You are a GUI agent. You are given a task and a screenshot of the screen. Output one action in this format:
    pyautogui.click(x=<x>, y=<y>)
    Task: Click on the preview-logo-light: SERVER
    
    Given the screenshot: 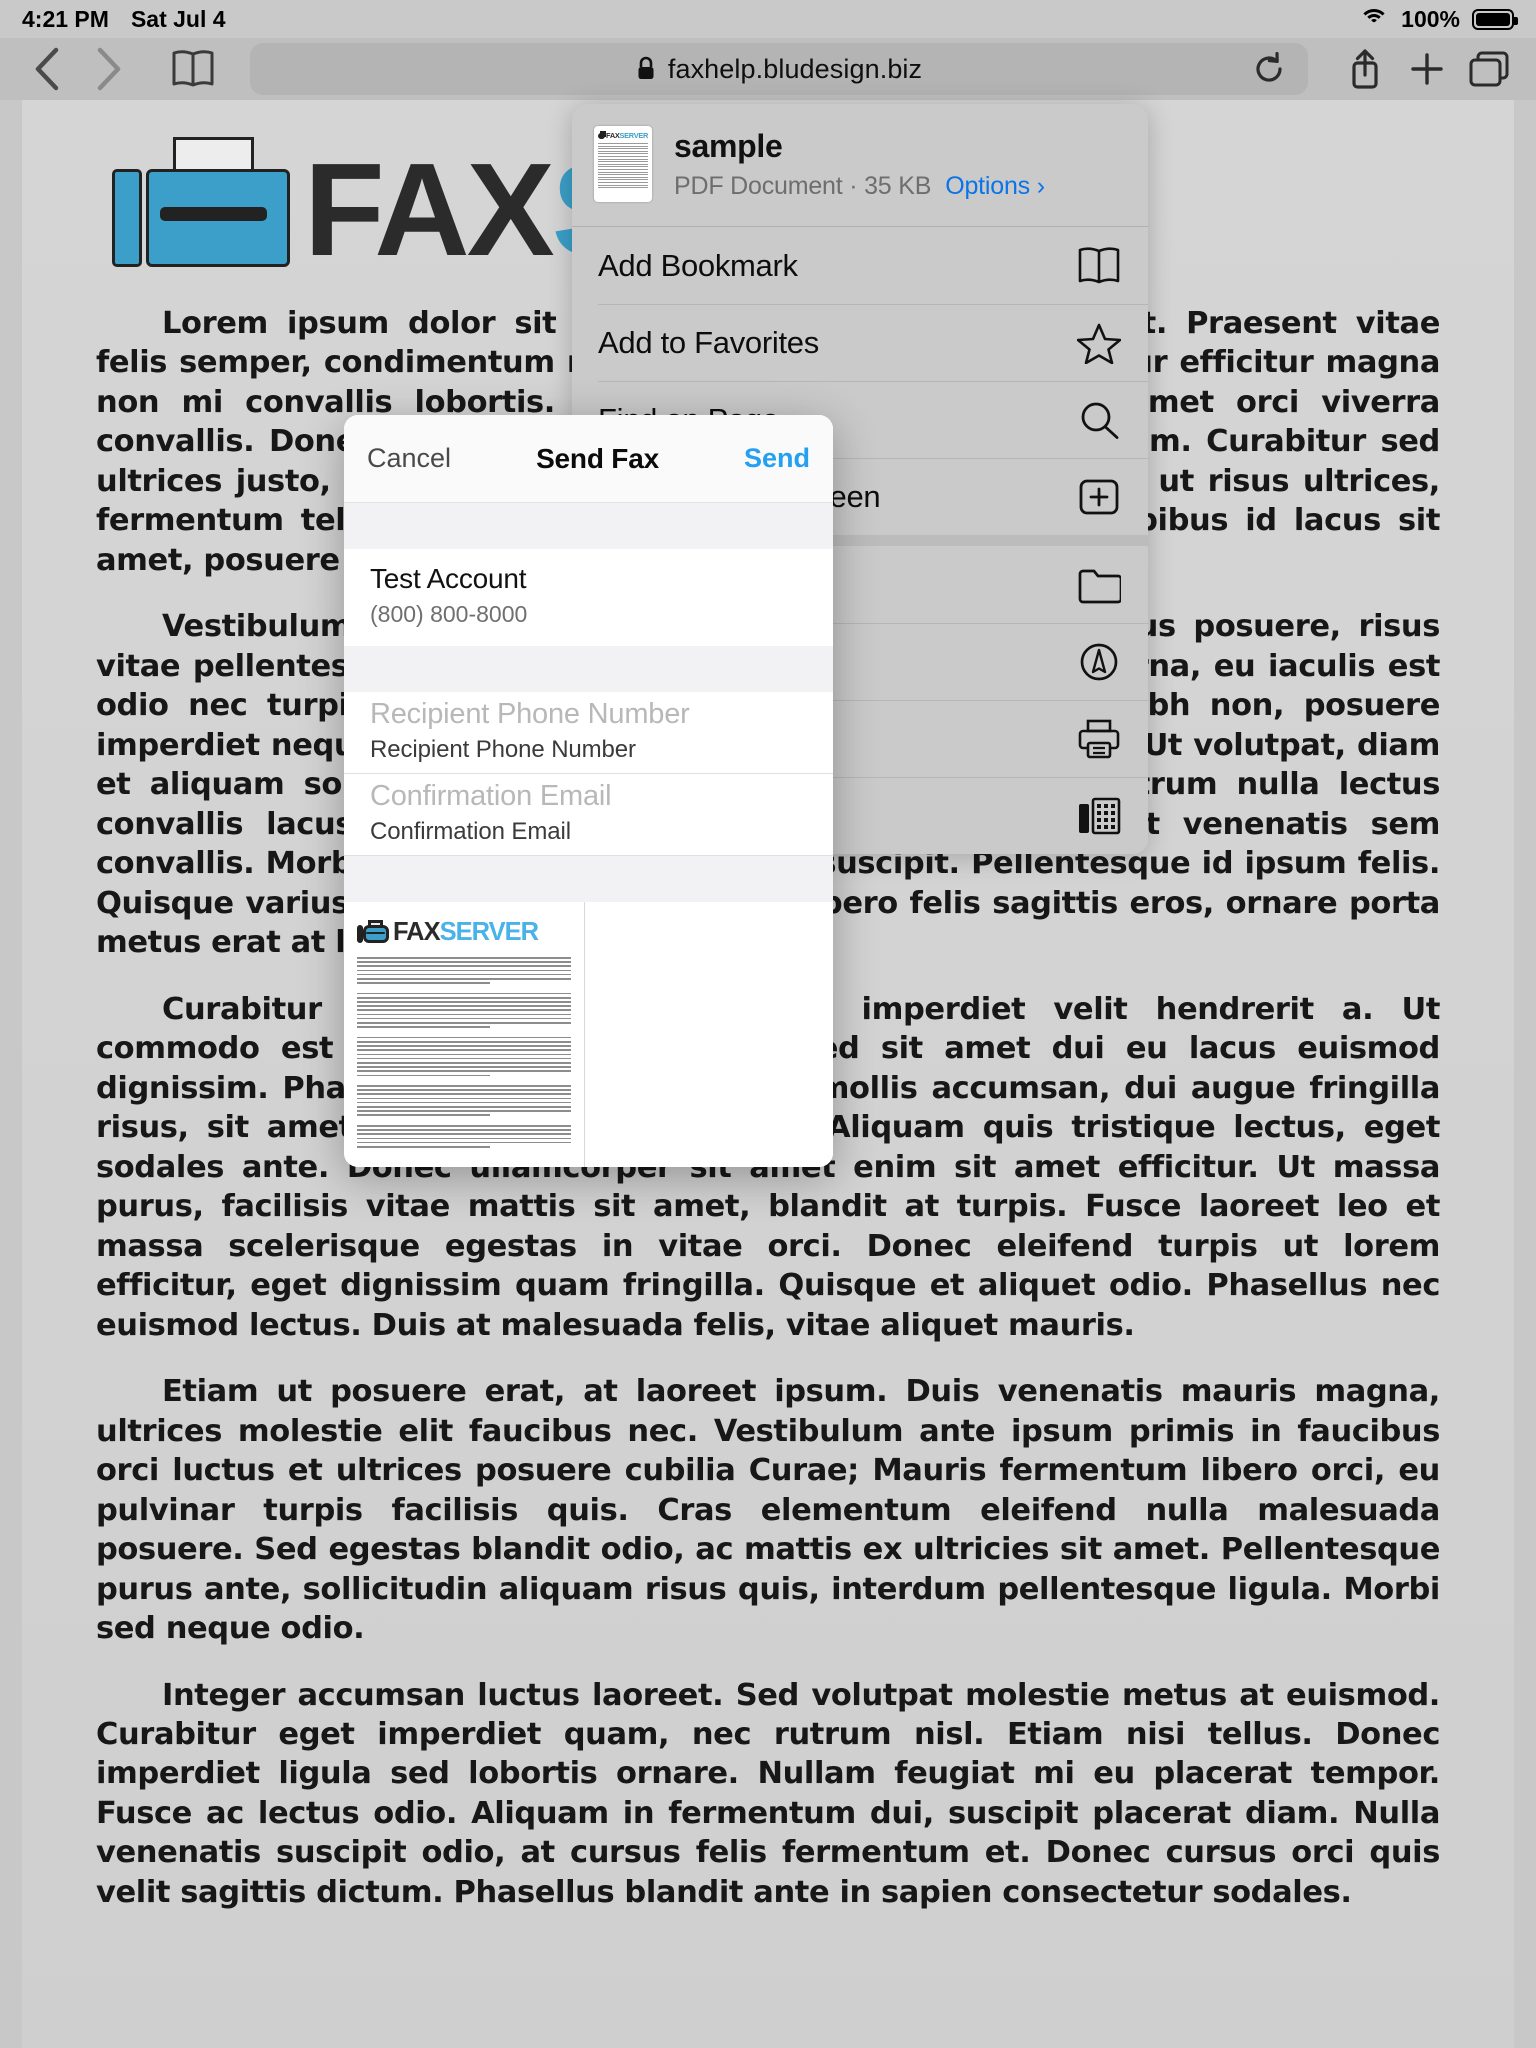 What is the action you would take?
    pyautogui.click(x=489, y=932)
    